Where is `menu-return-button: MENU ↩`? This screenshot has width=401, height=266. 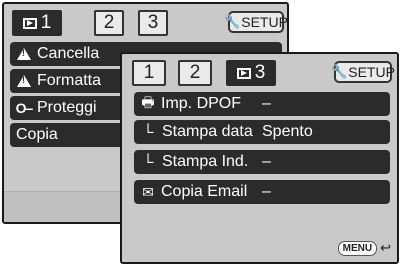 menu-return-button: MENU ↩ is located at coordinates (364, 248).